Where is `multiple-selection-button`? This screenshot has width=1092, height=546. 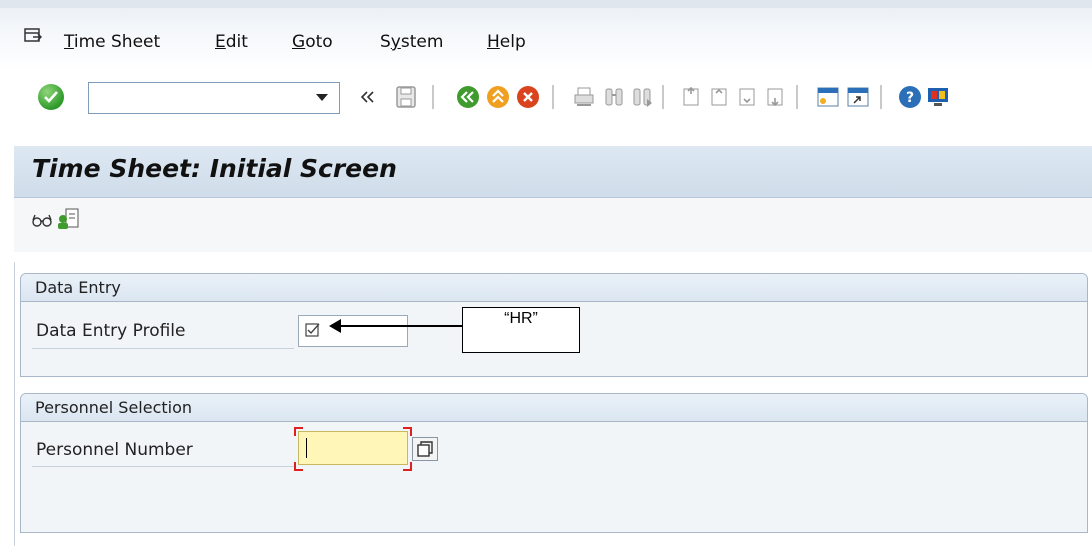 multiple-selection-button is located at coordinates (425, 449).